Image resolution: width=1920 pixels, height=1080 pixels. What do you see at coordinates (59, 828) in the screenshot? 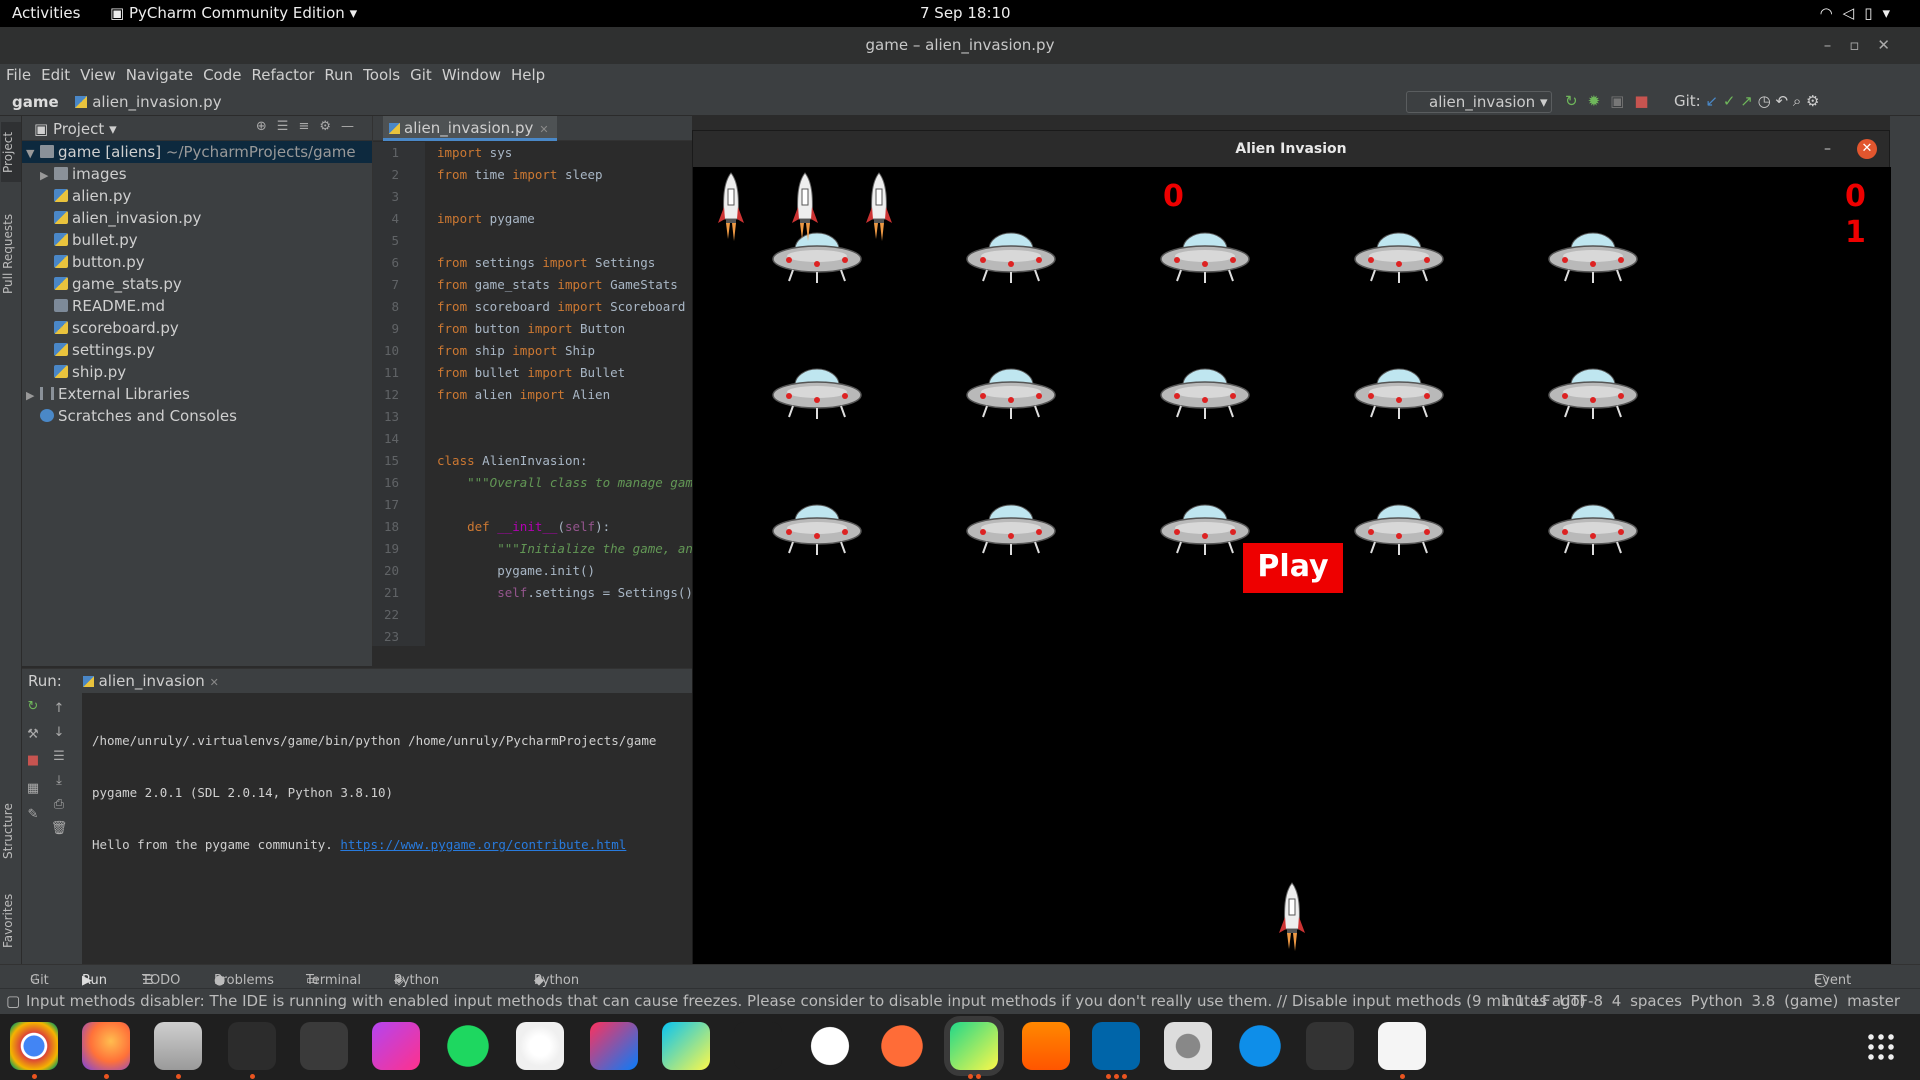
I see `trash-icon: 🗑` at bounding box center [59, 828].